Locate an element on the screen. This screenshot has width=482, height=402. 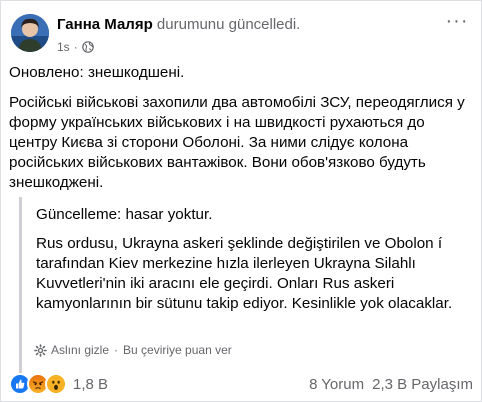
comments-count: 8 Yorum is located at coordinates (336, 384).